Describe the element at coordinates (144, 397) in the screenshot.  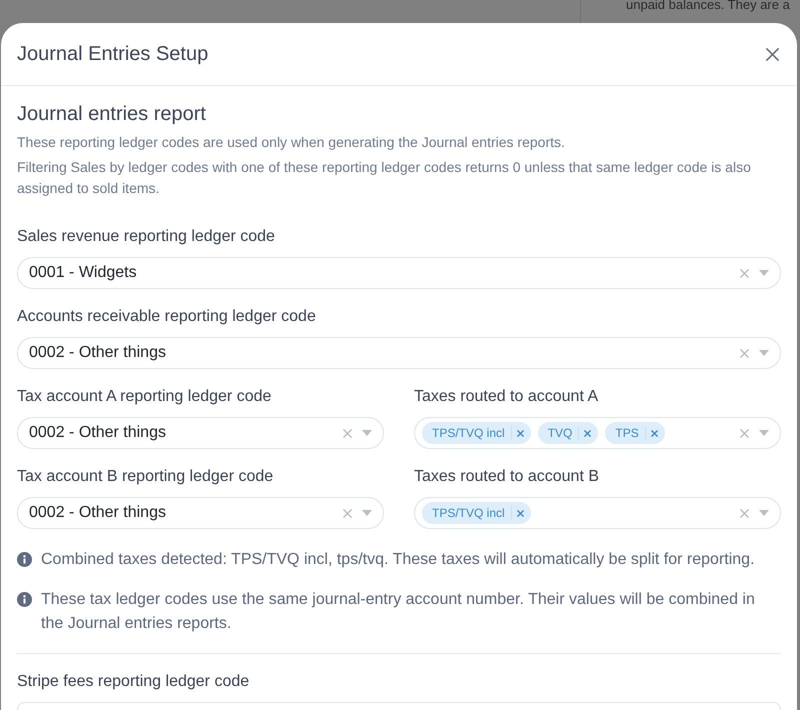
I see `field-label: Tax account A reporting ledger code` at that location.